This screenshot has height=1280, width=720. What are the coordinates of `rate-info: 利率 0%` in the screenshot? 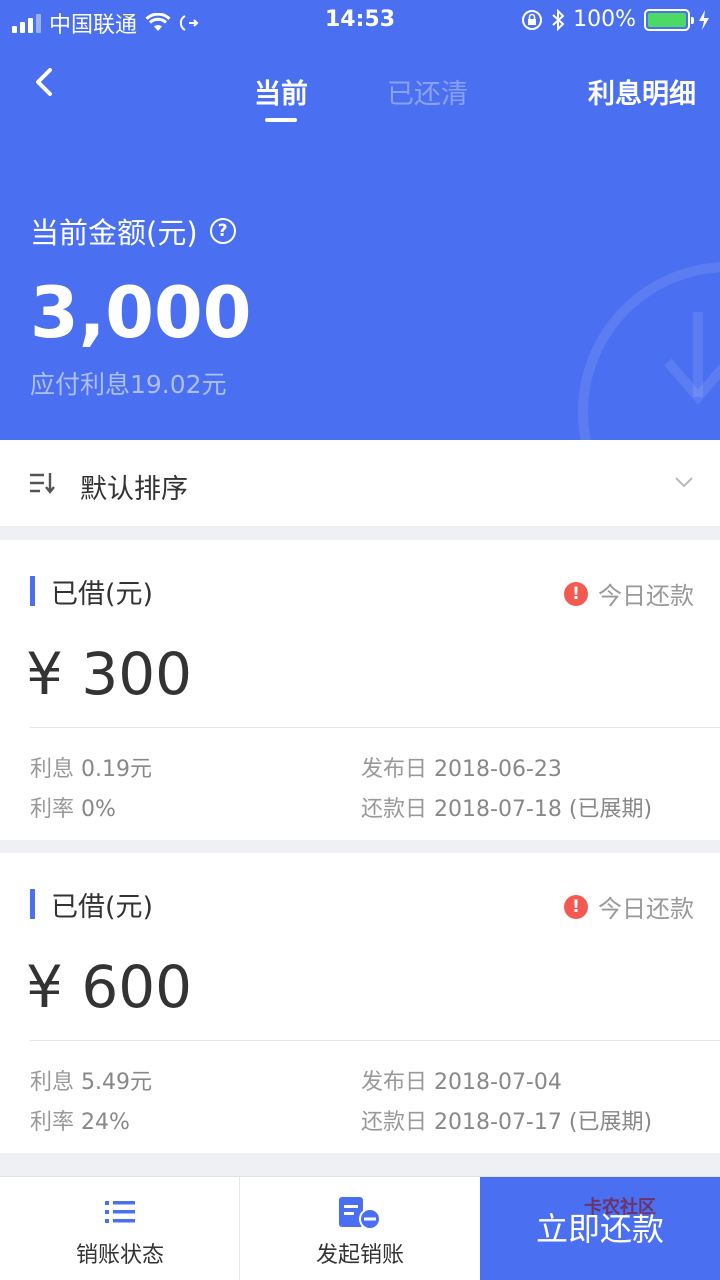 It's located at (73, 807).